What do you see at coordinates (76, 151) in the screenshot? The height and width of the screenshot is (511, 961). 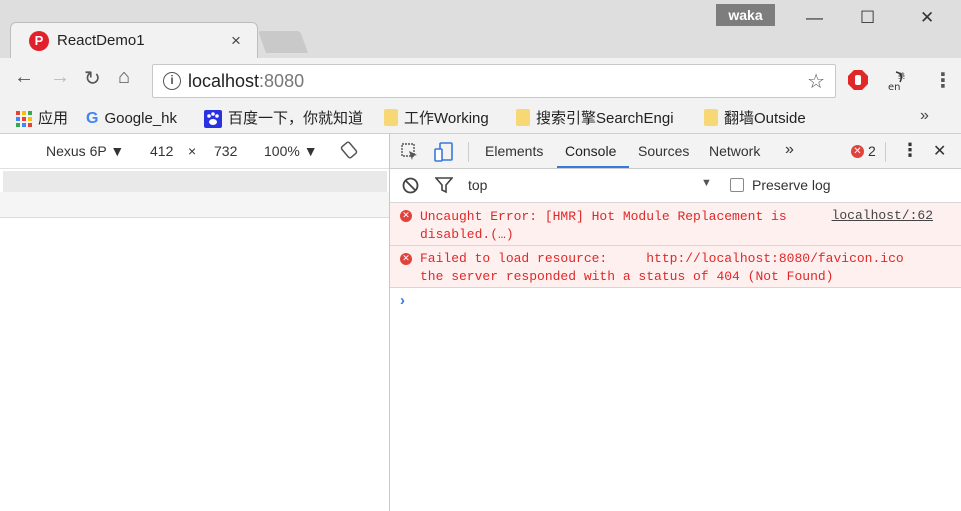 I see `device-name: Nexus 6P` at bounding box center [76, 151].